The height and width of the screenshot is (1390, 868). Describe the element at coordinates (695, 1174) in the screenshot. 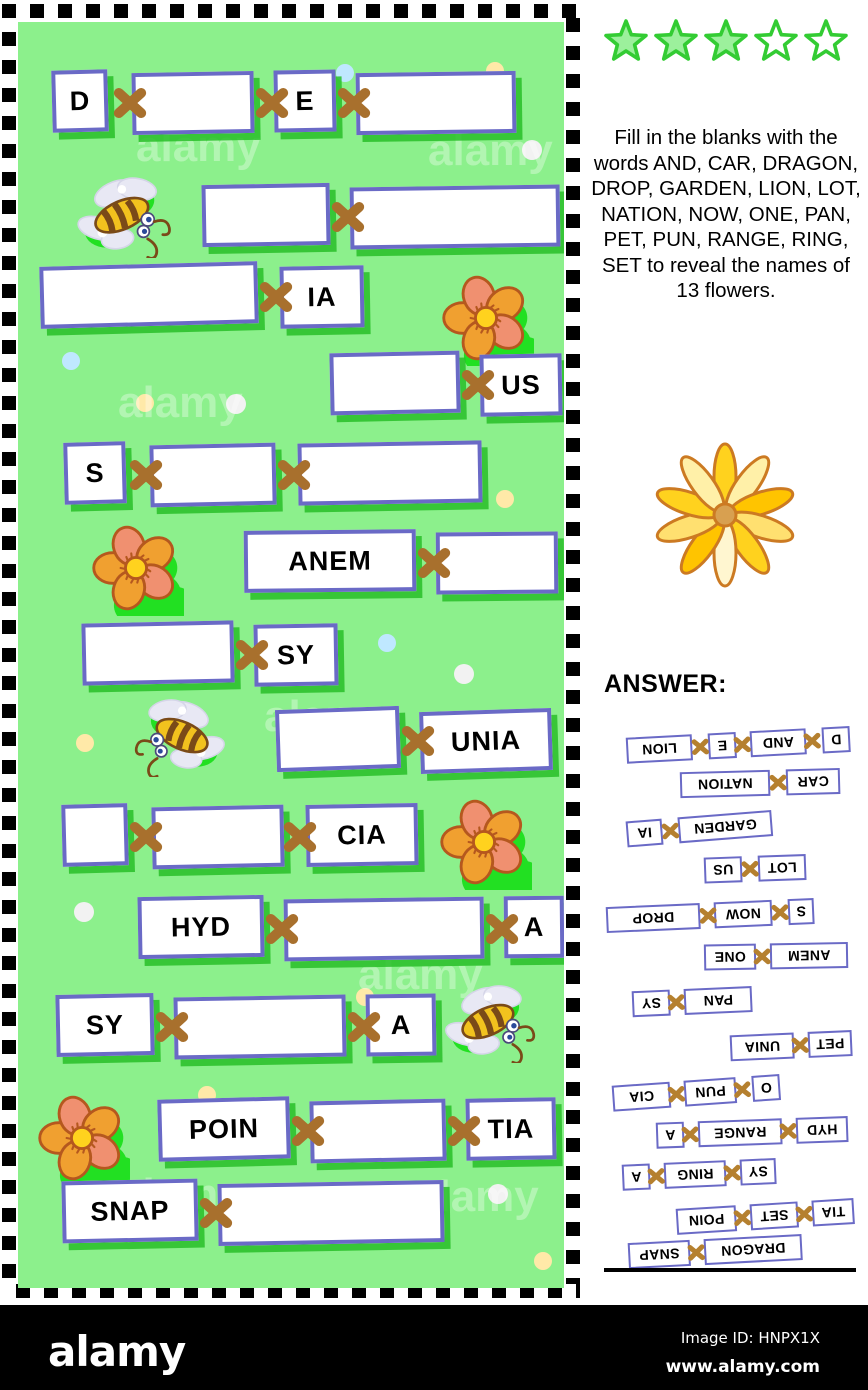

I see `answer-card: RING` at that location.